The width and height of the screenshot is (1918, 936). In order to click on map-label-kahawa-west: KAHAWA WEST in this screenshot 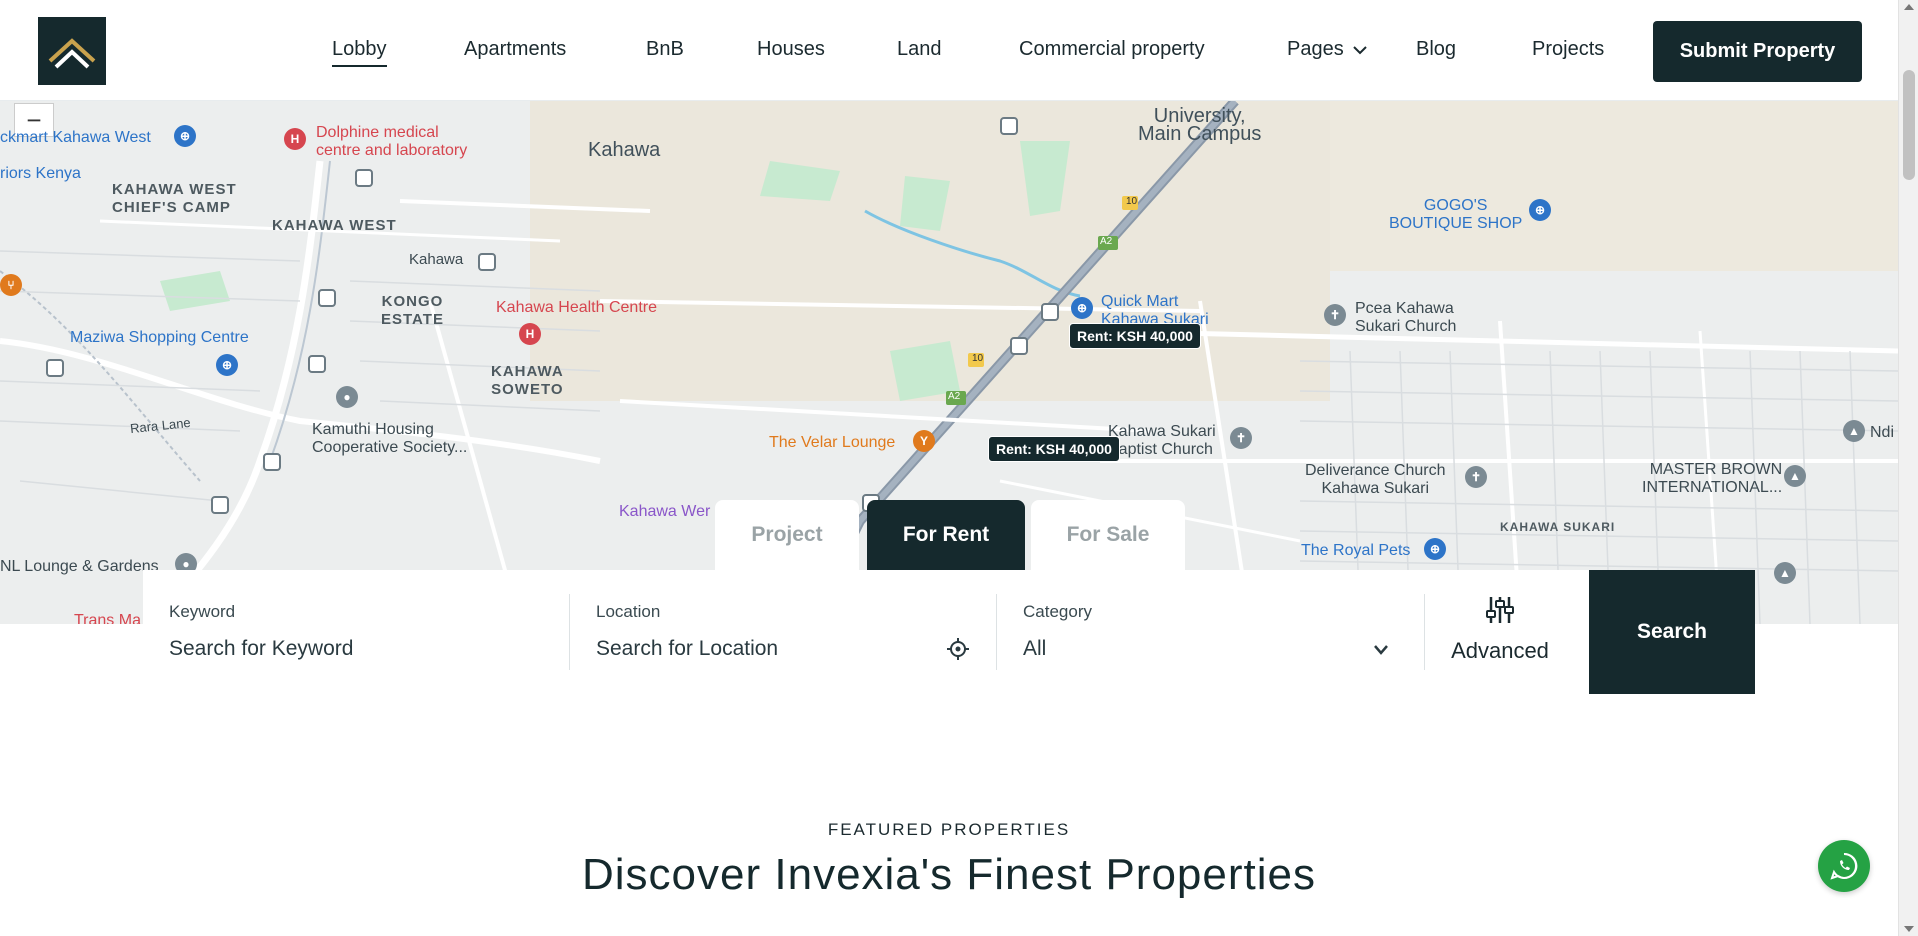, I will do `click(334, 225)`.